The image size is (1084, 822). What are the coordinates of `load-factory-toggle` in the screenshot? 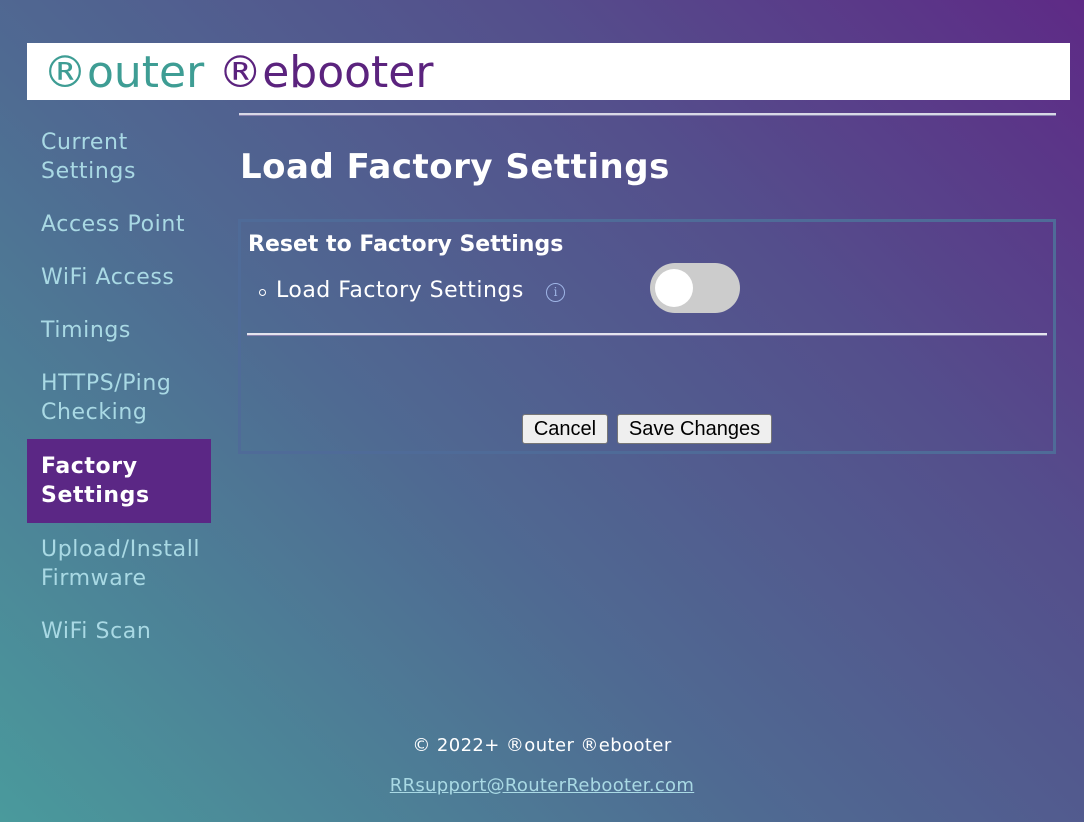 It's located at (695, 288).